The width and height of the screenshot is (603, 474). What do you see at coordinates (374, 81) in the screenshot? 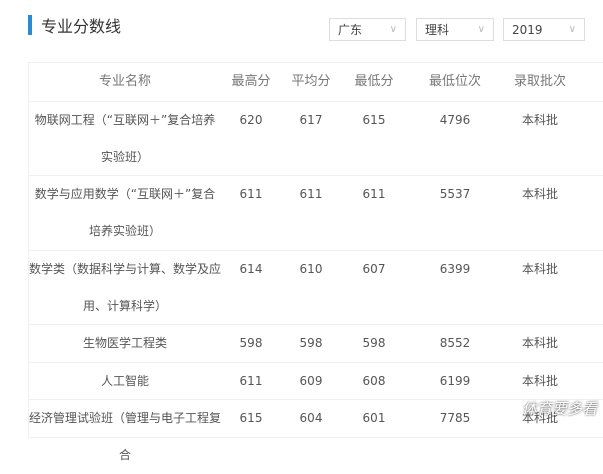
I see `header-min: 最低分` at bounding box center [374, 81].